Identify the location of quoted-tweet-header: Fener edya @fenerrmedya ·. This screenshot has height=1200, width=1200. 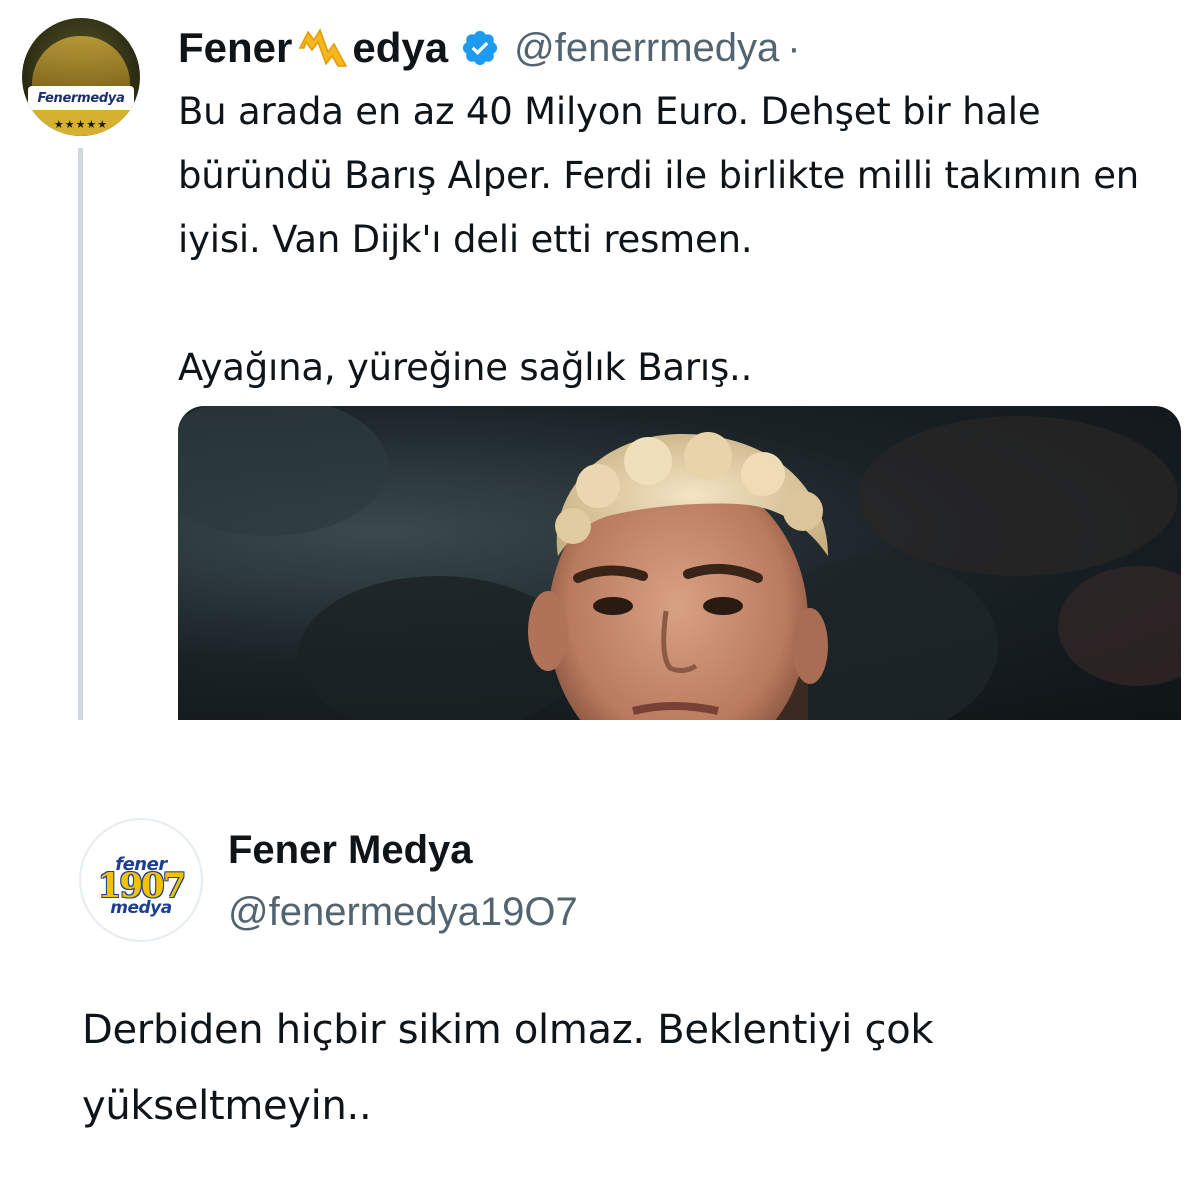
(489, 48).